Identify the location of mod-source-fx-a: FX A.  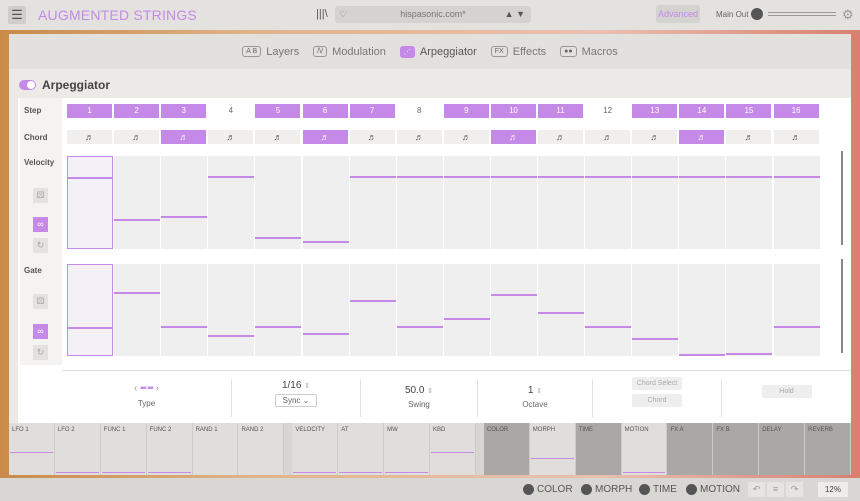
(690, 449).